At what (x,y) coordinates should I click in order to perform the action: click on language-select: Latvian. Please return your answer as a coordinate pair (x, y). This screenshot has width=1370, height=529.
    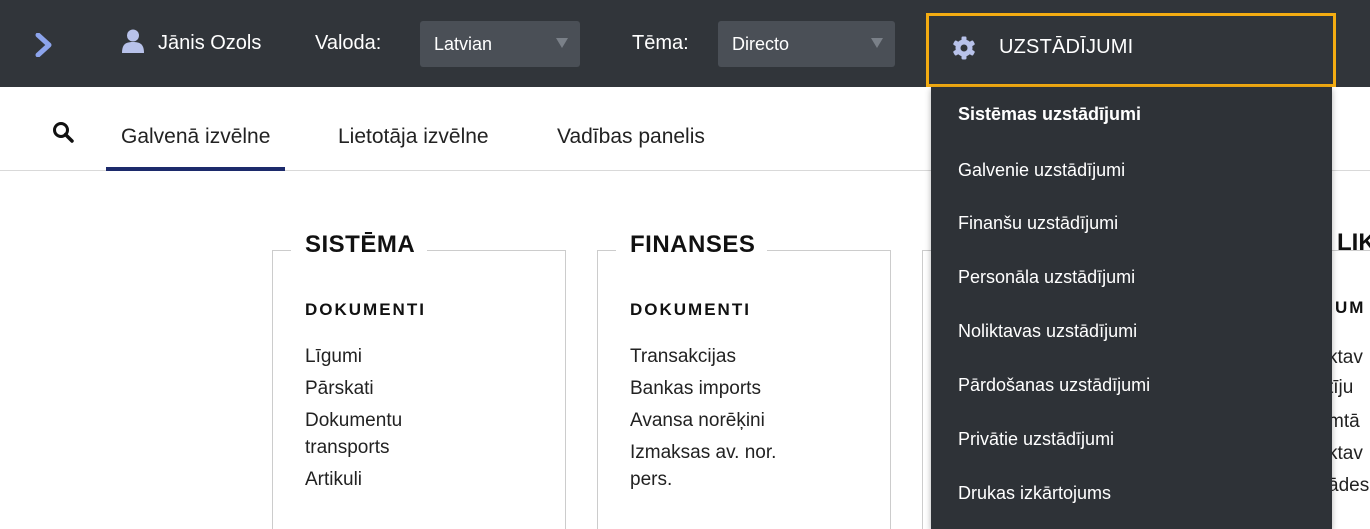
    Looking at the image, I should click on (500, 44).